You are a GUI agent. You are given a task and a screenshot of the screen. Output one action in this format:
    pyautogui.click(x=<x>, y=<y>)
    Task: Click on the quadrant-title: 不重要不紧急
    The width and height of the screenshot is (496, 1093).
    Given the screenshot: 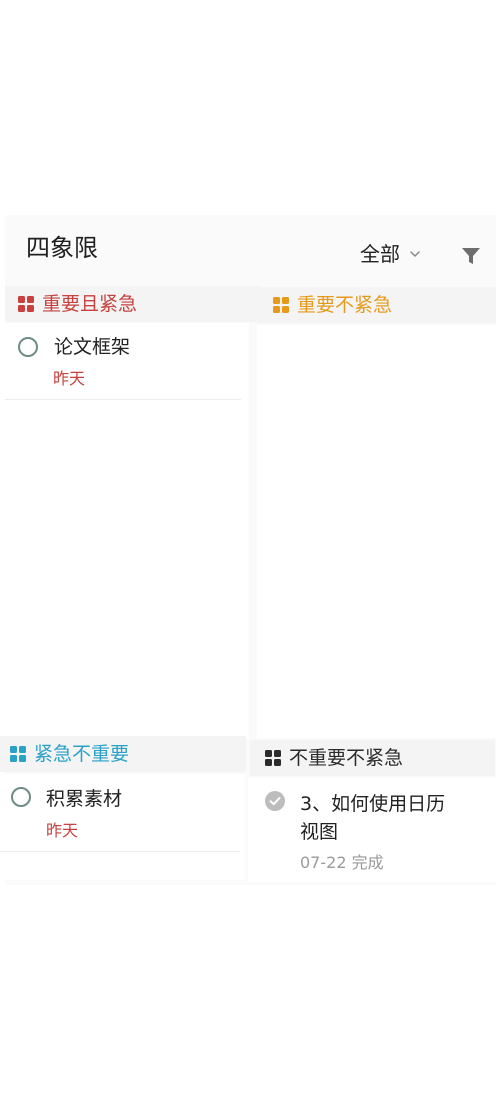 What is the action you would take?
    pyautogui.click(x=346, y=758)
    